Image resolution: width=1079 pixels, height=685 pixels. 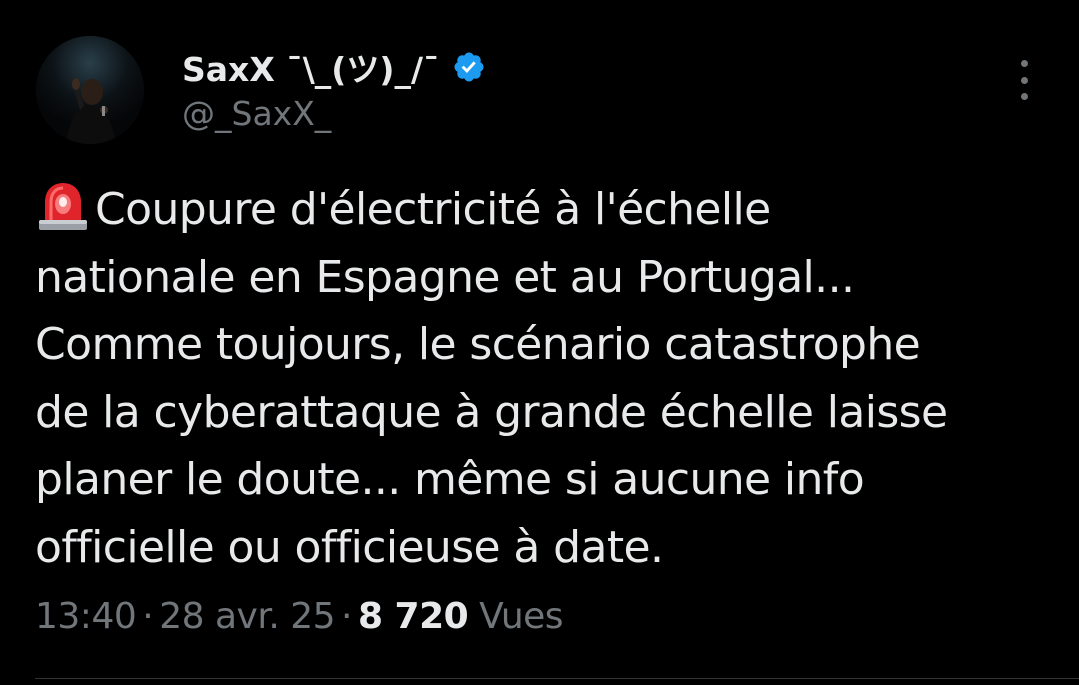 What do you see at coordinates (349, 547) in the screenshot?
I see `tweet-text-line-5: officielle ou officieuse à date.` at bounding box center [349, 547].